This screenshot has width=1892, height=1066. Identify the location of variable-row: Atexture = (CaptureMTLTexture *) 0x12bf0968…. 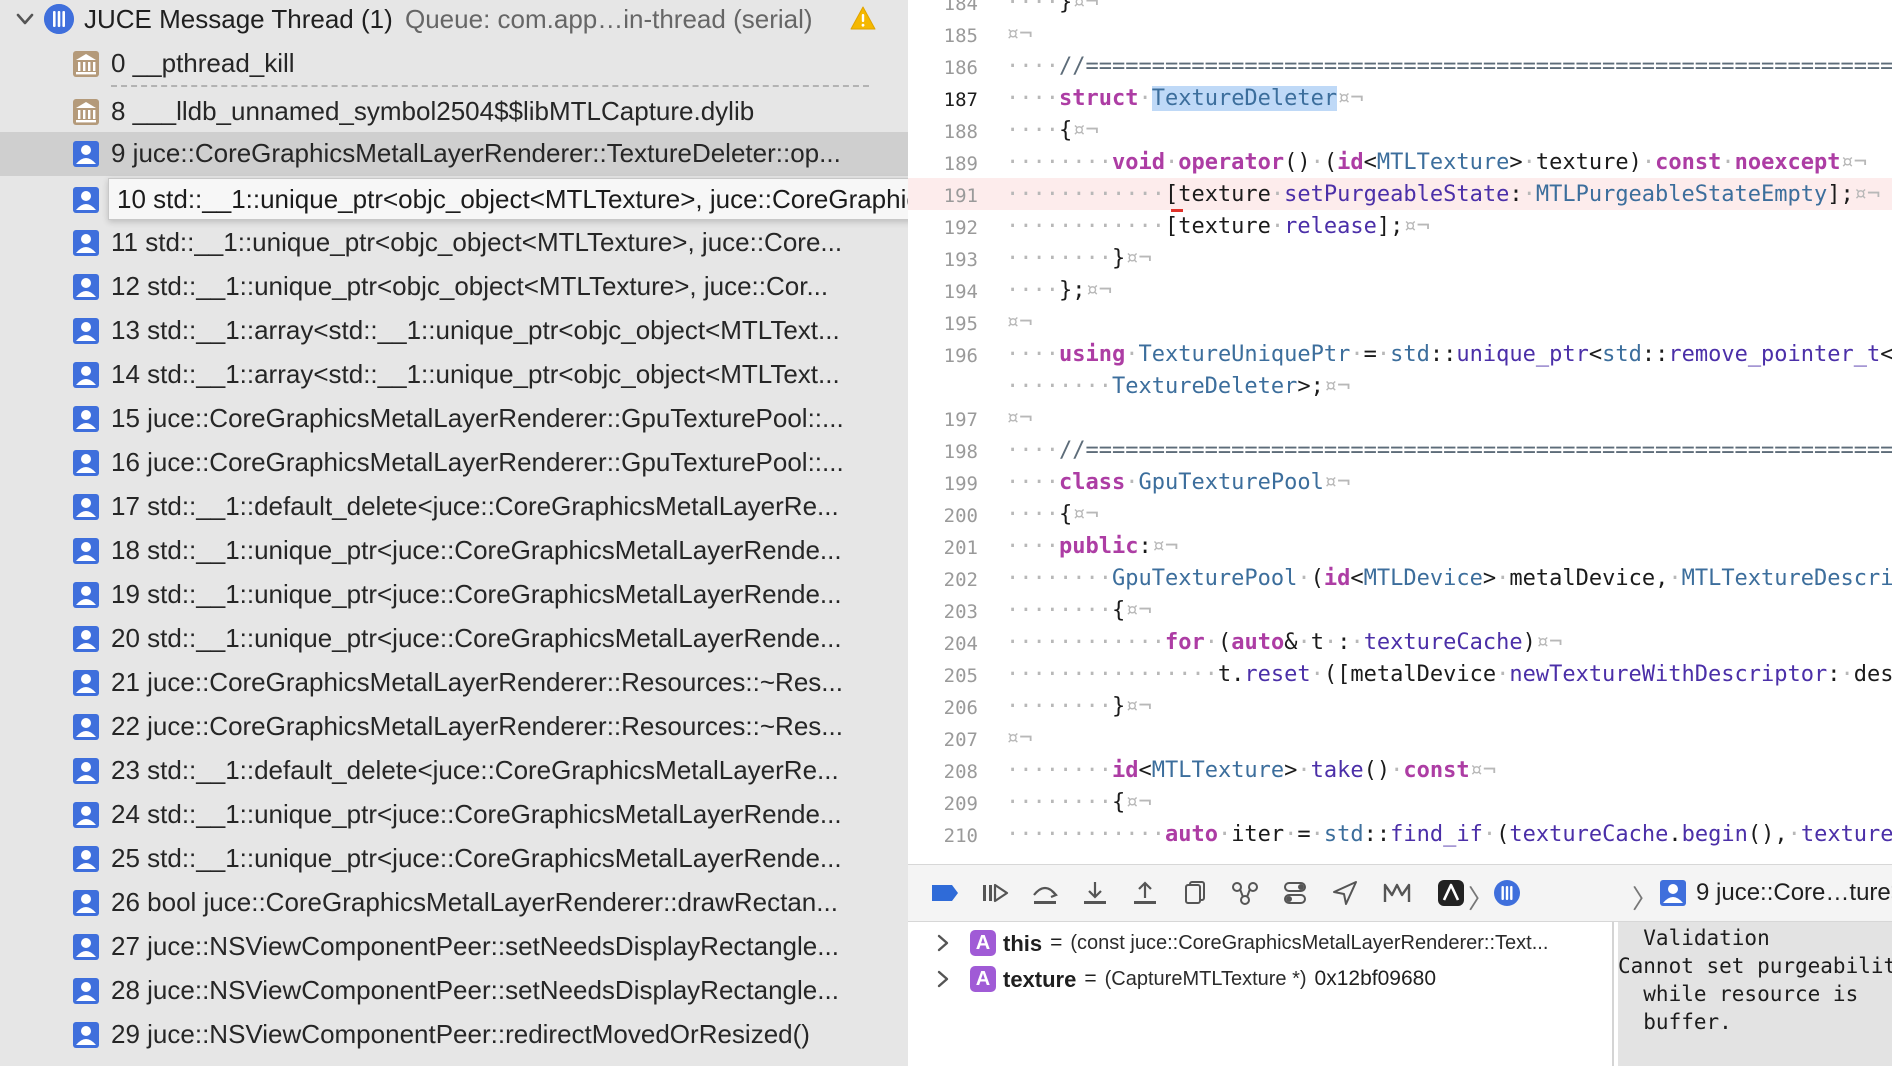
(1261, 979).